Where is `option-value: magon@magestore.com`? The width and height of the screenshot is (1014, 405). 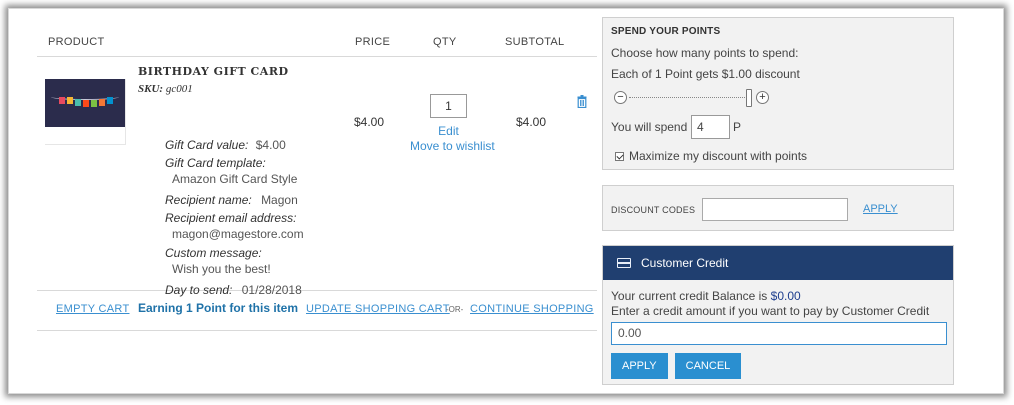
option-value: magon@magestore.com is located at coordinates (238, 234).